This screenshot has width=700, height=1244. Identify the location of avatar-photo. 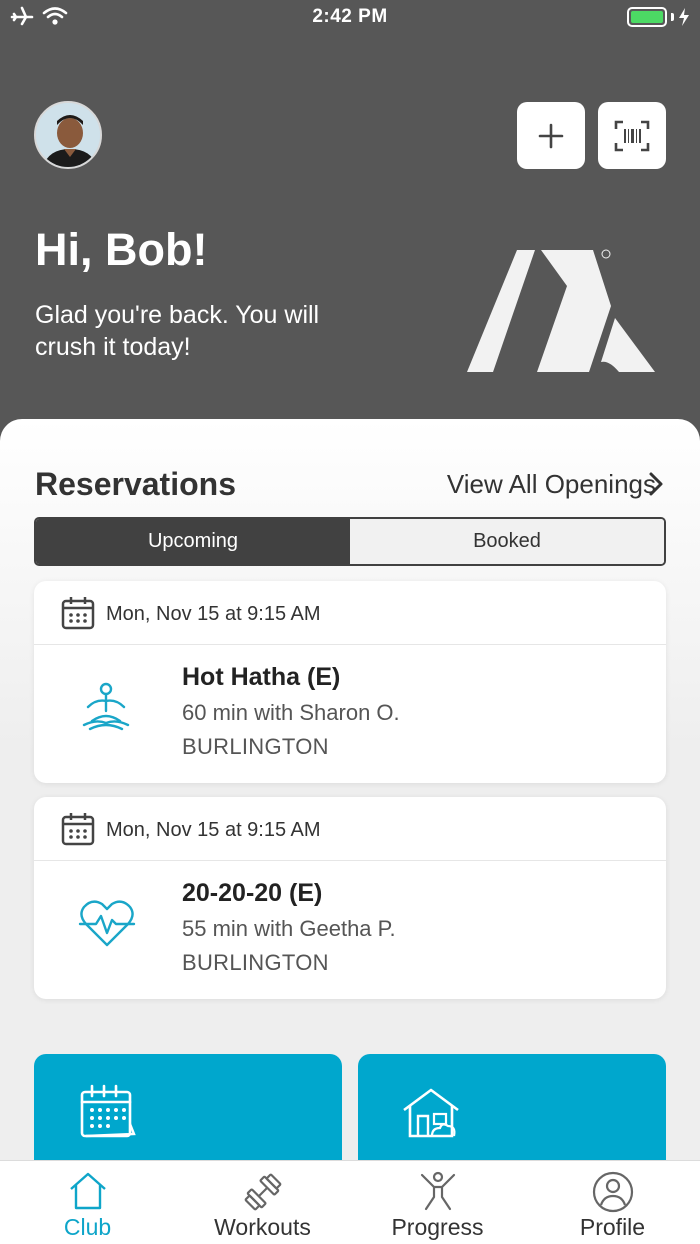
(68, 135).